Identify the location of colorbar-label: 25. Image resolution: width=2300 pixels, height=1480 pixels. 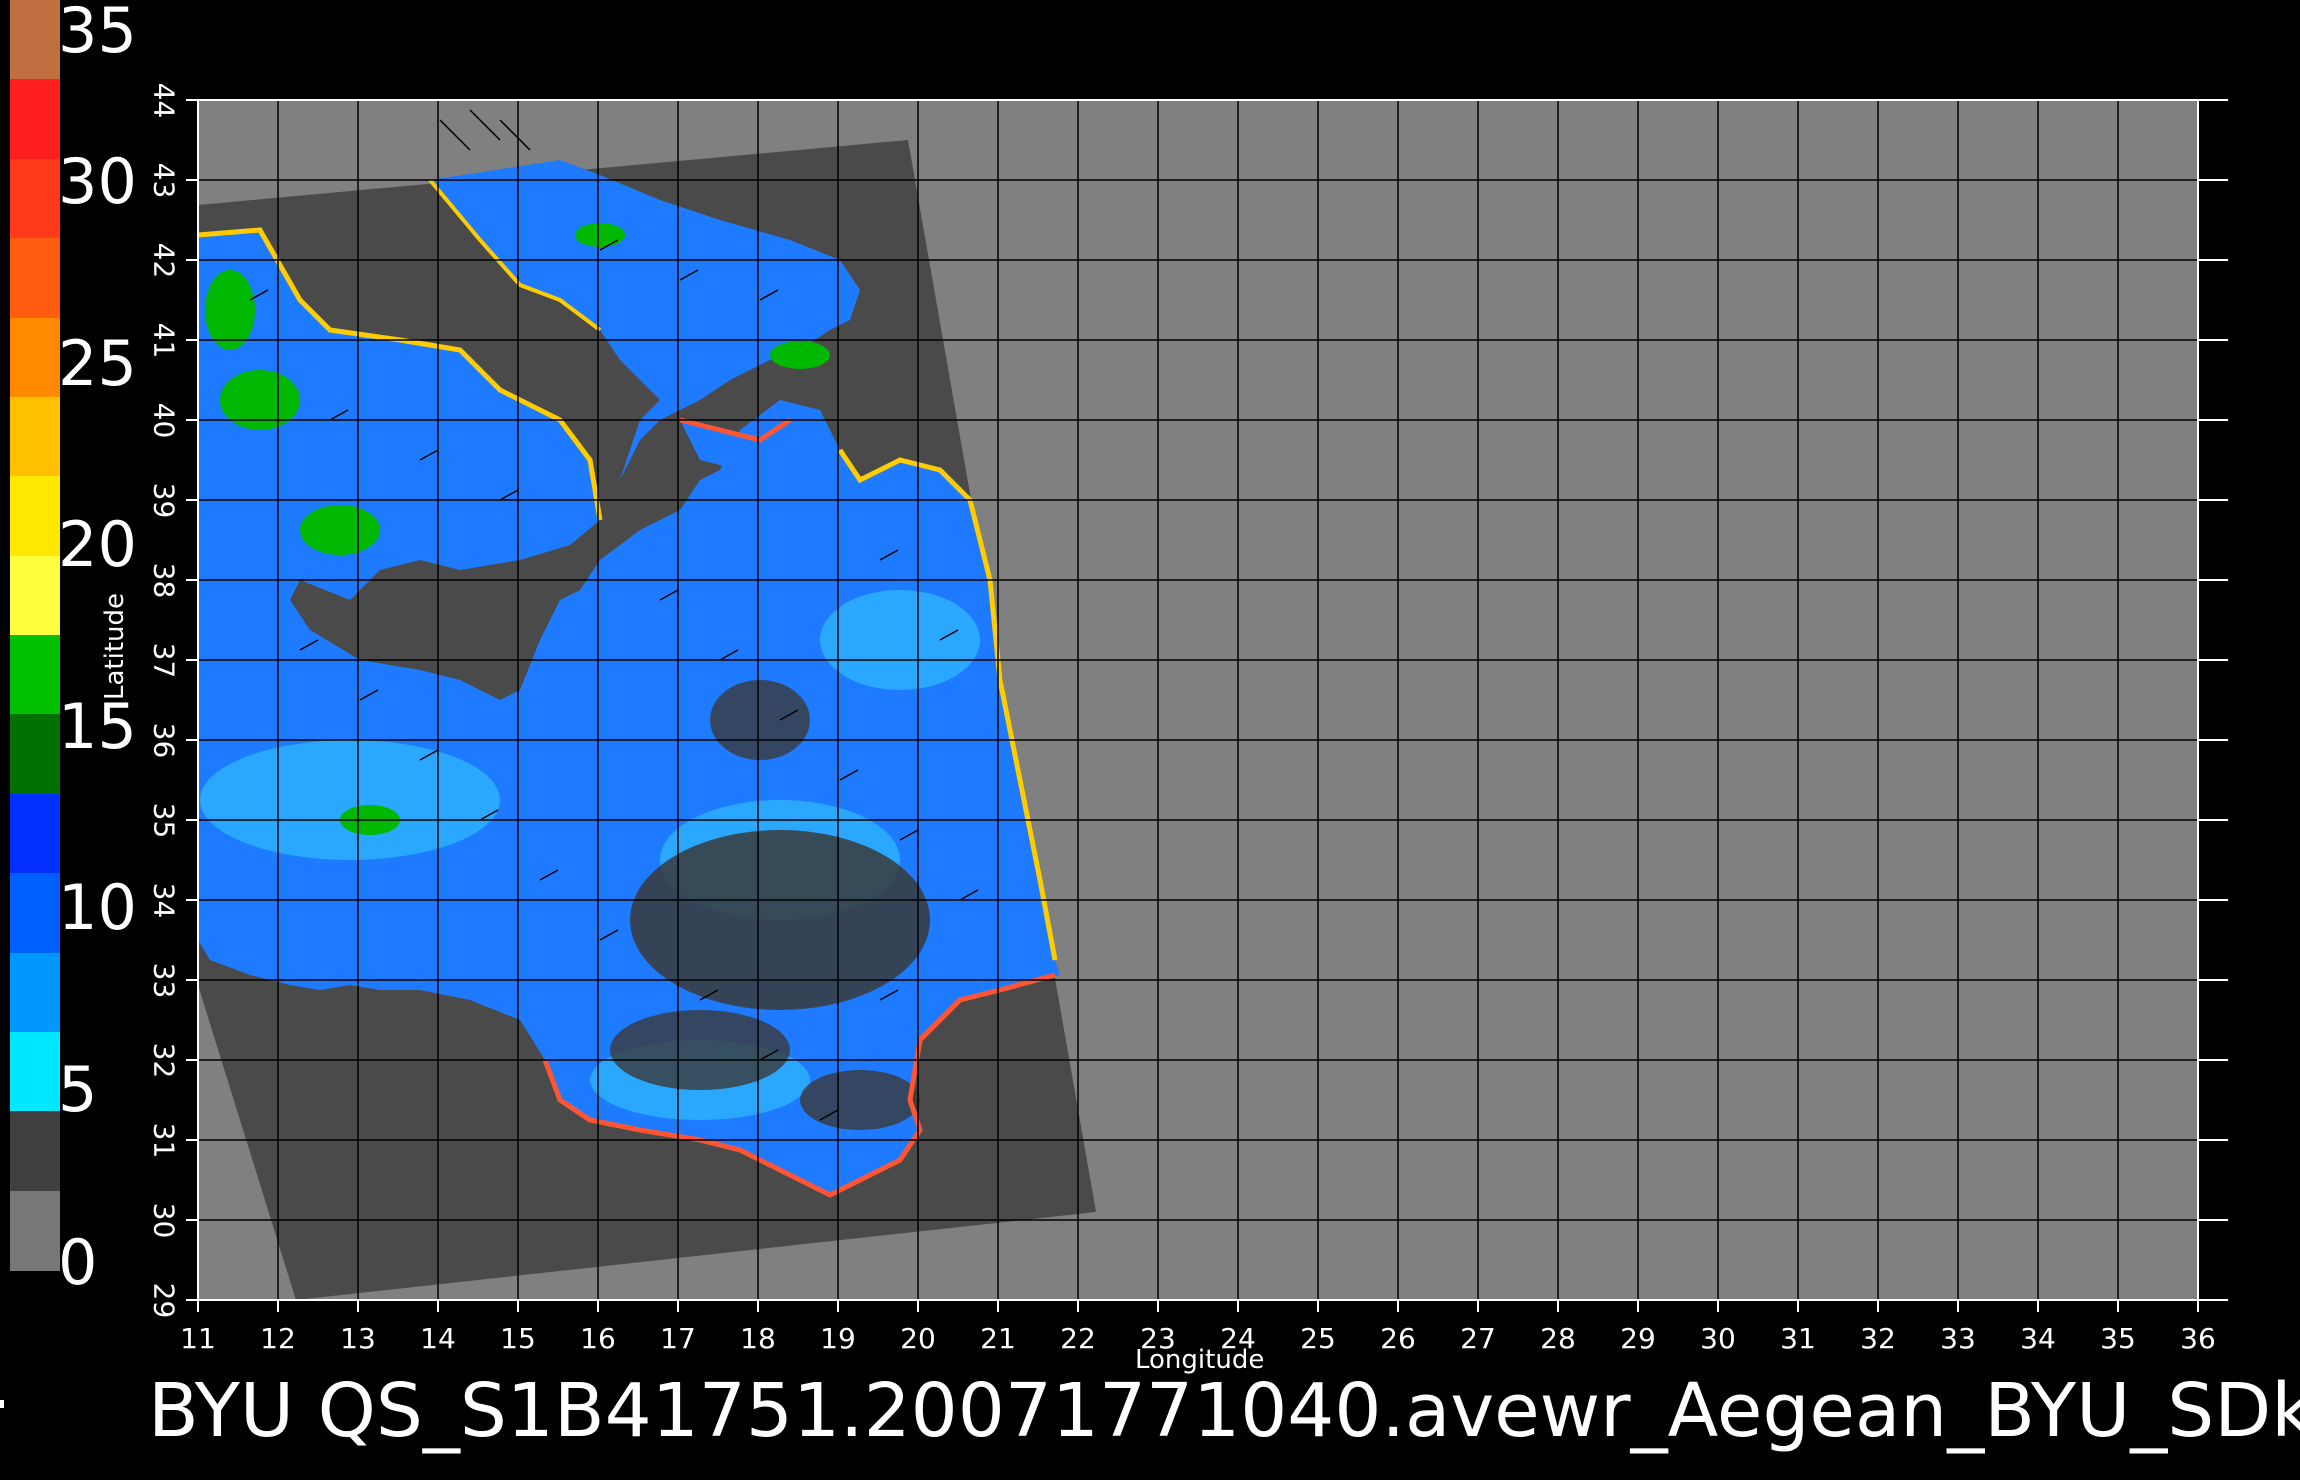
(97, 363).